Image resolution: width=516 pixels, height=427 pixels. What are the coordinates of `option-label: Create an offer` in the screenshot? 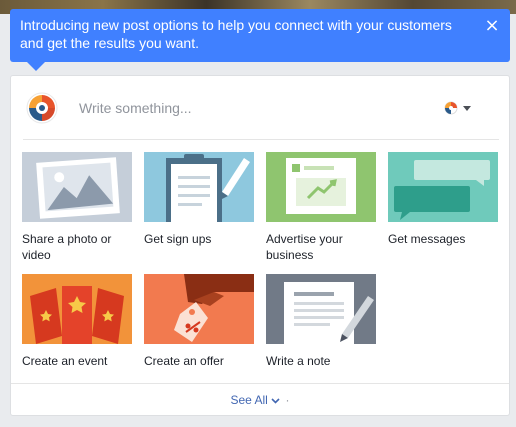 It's located at (184, 361).